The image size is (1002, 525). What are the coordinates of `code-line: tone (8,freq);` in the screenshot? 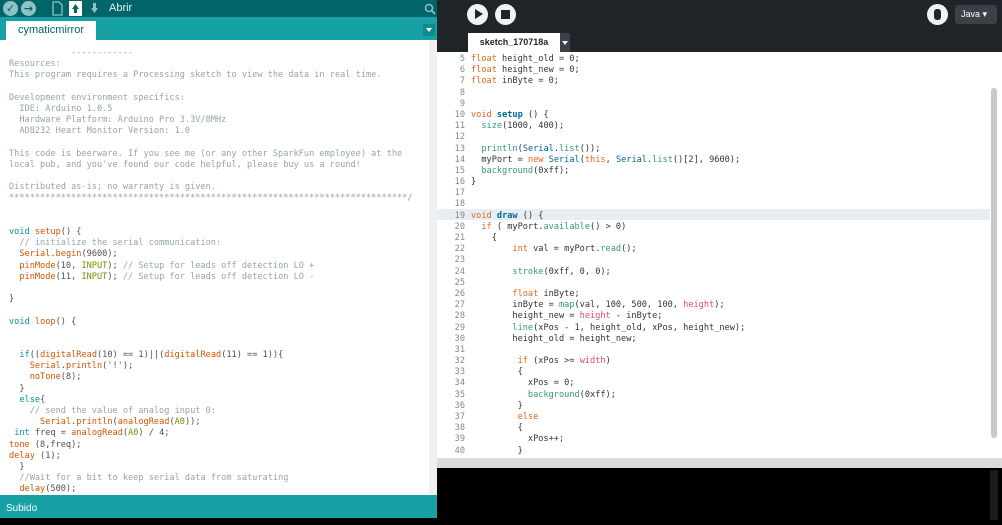 It's located at (45, 444).